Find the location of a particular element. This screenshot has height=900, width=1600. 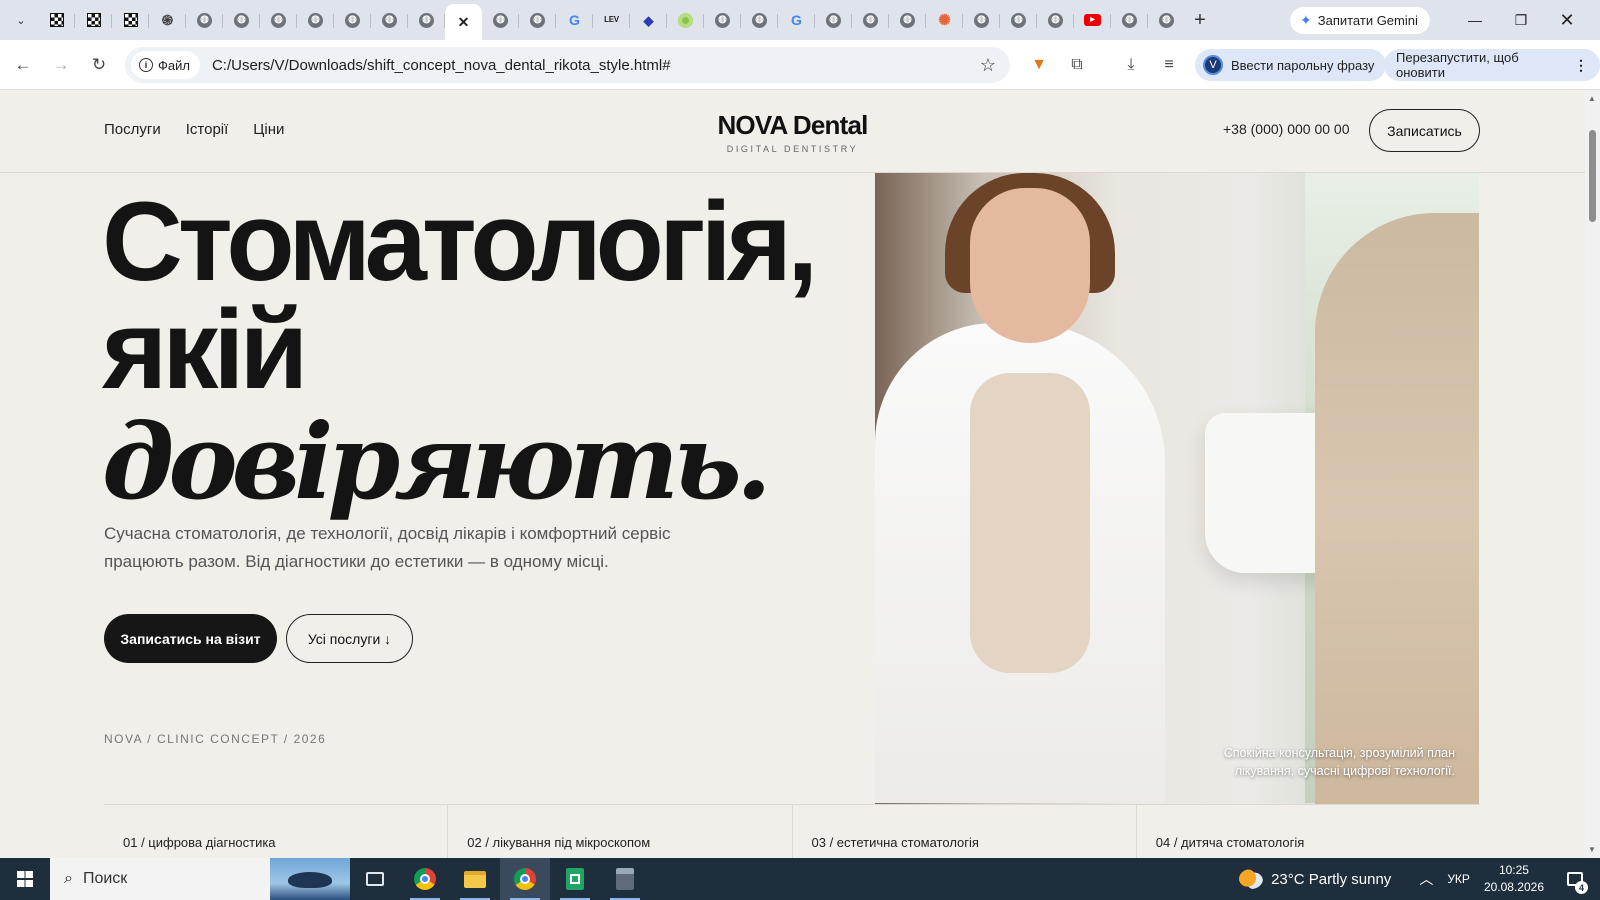

all-services-button: Усі послуги ↓ is located at coordinates (349, 638).